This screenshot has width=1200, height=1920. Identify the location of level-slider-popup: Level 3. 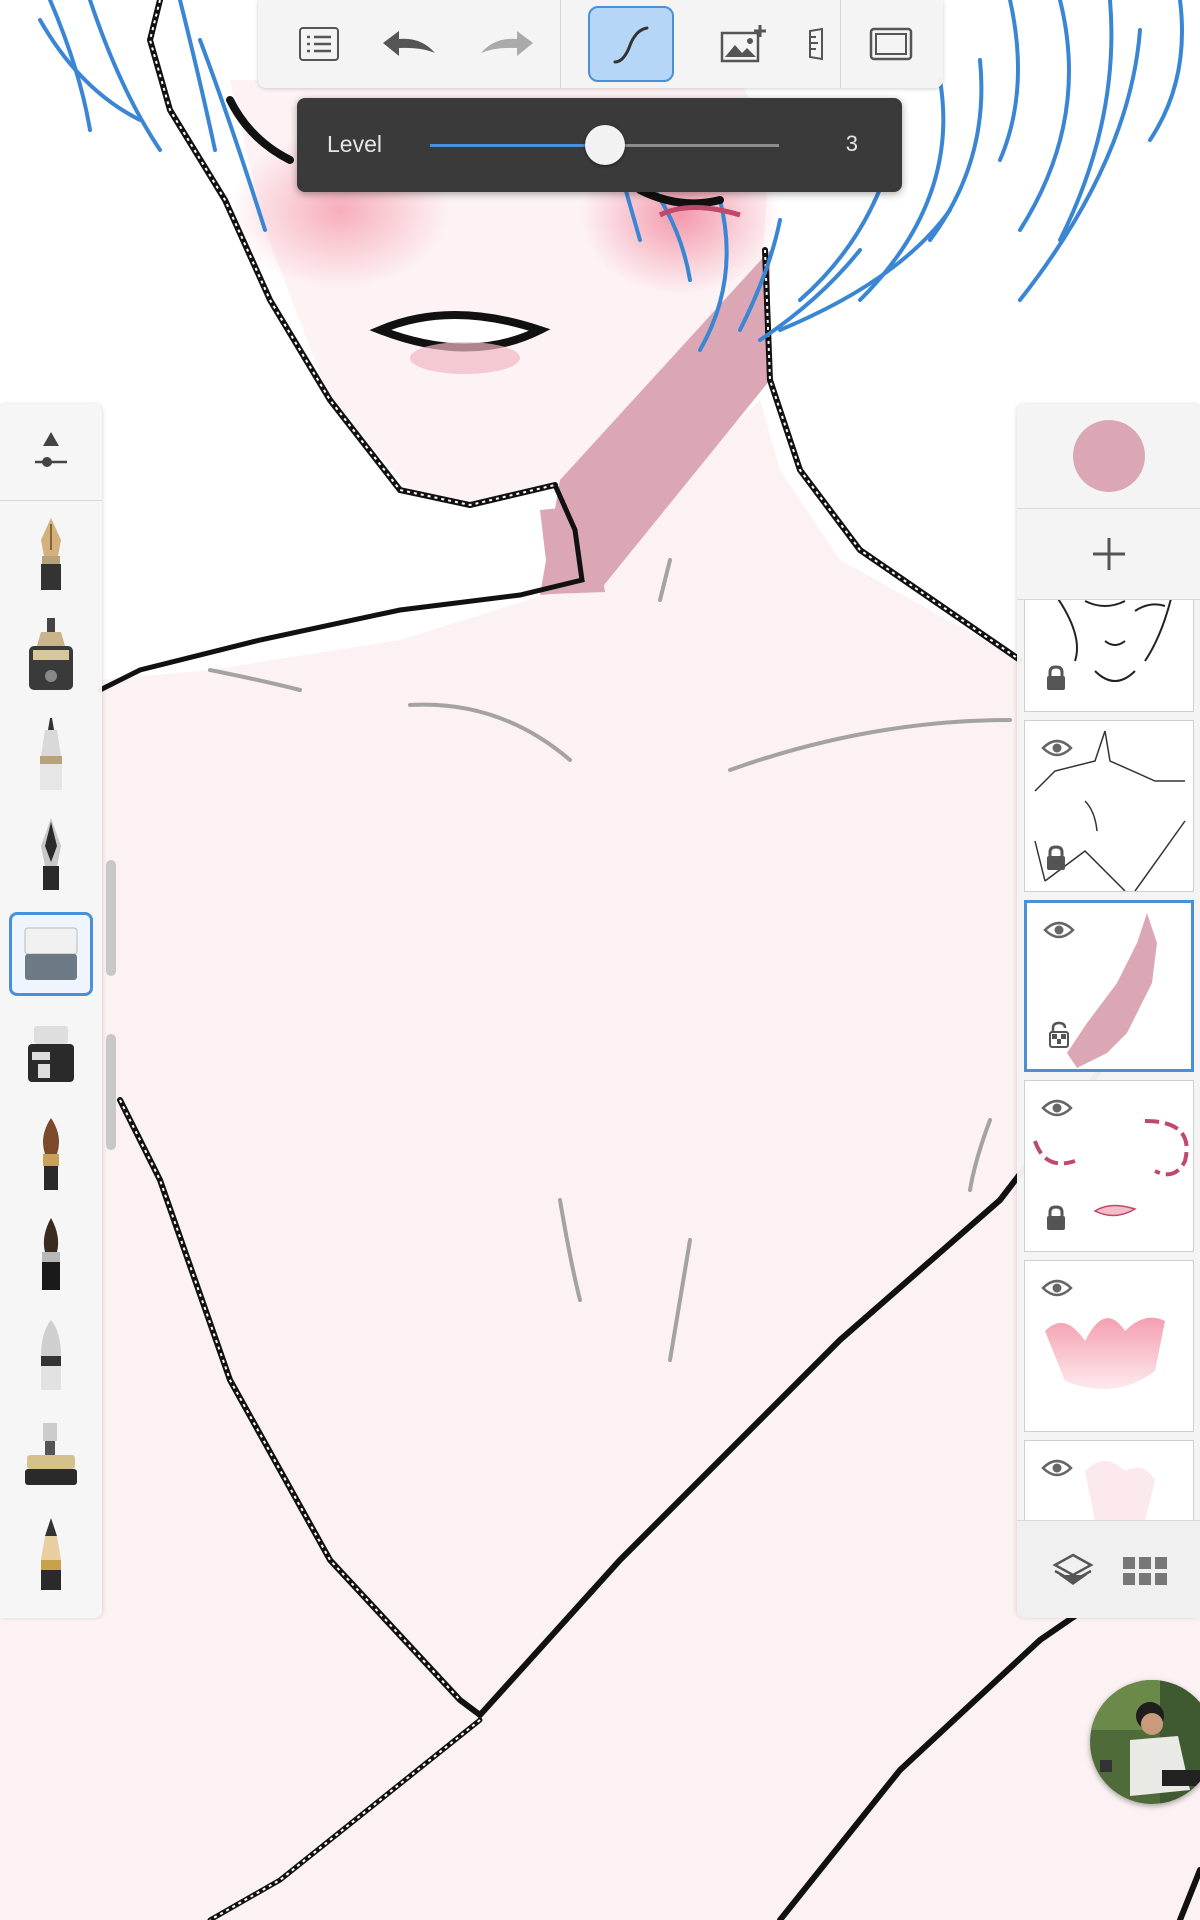
(599, 145).